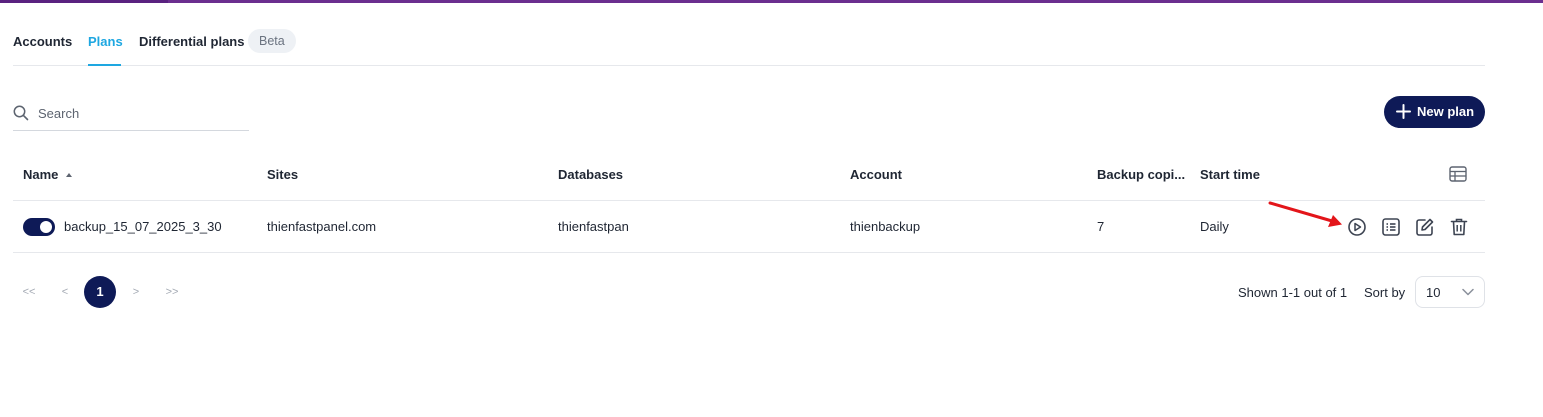 Image resolution: width=1543 pixels, height=417 pixels. I want to click on first-page-button: <<, so click(29, 292).